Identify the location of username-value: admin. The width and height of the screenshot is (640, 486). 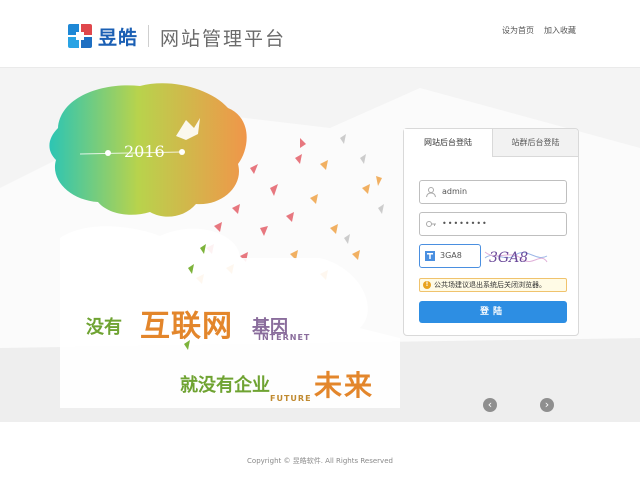
(455, 191).